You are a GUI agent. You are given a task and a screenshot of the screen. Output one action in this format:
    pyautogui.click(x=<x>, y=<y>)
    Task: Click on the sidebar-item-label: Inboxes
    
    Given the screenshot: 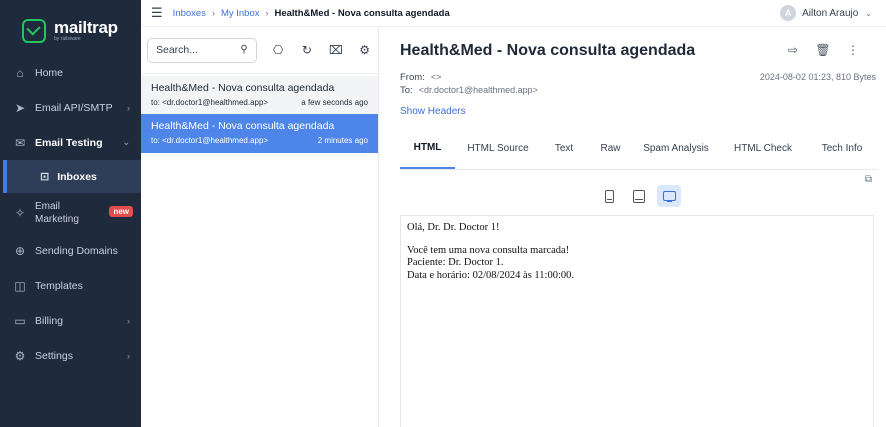 What is the action you would take?
    pyautogui.click(x=77, y=176)
    